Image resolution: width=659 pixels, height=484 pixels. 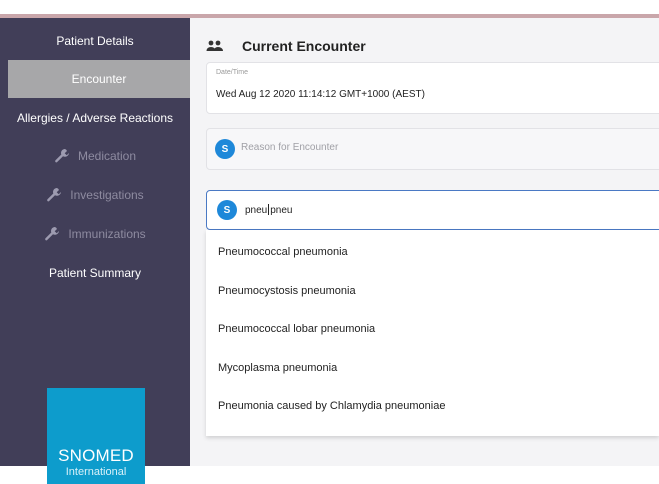 I want to click on sidebar-item-label: Patient Details, so click(x=95, y=41).